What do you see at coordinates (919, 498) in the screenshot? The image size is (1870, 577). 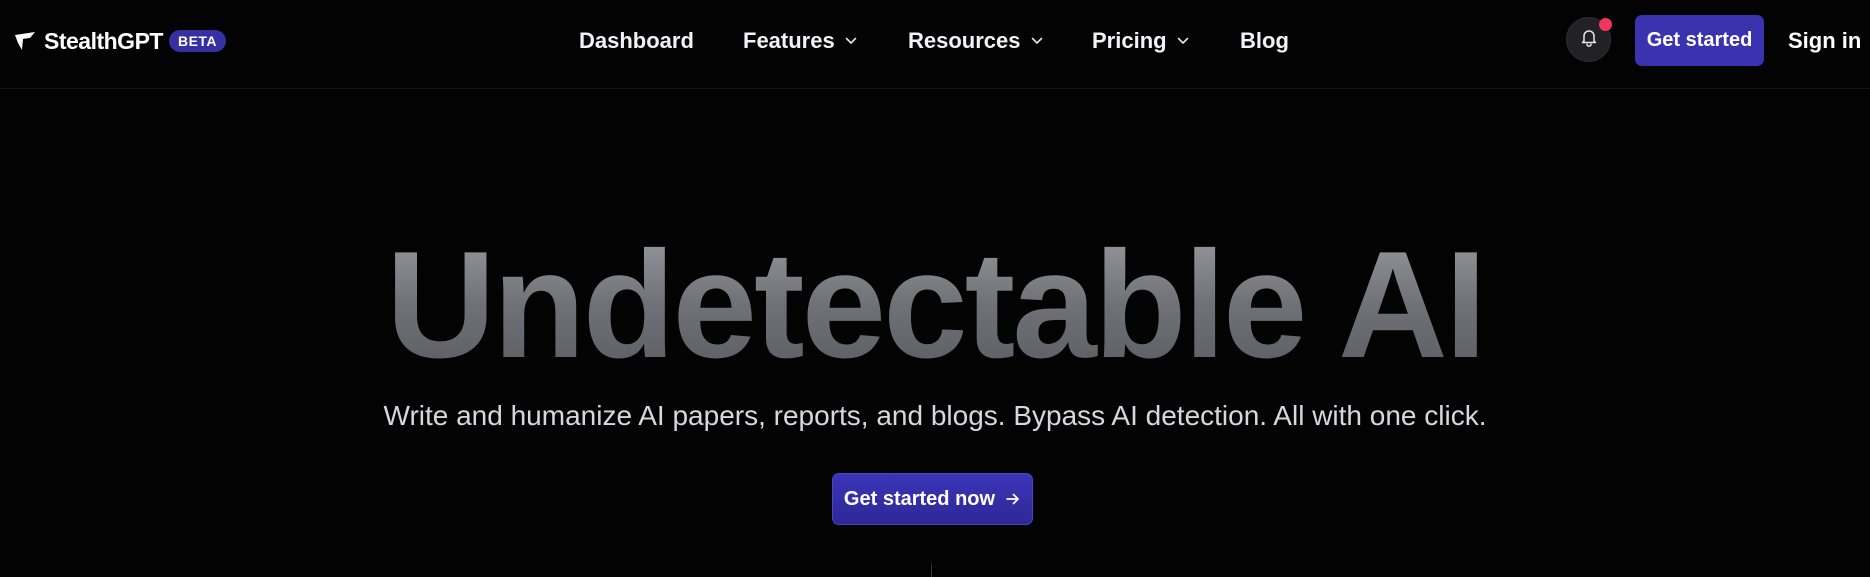 I see `cta-label: Get started now` at bounding box center [919, 498].